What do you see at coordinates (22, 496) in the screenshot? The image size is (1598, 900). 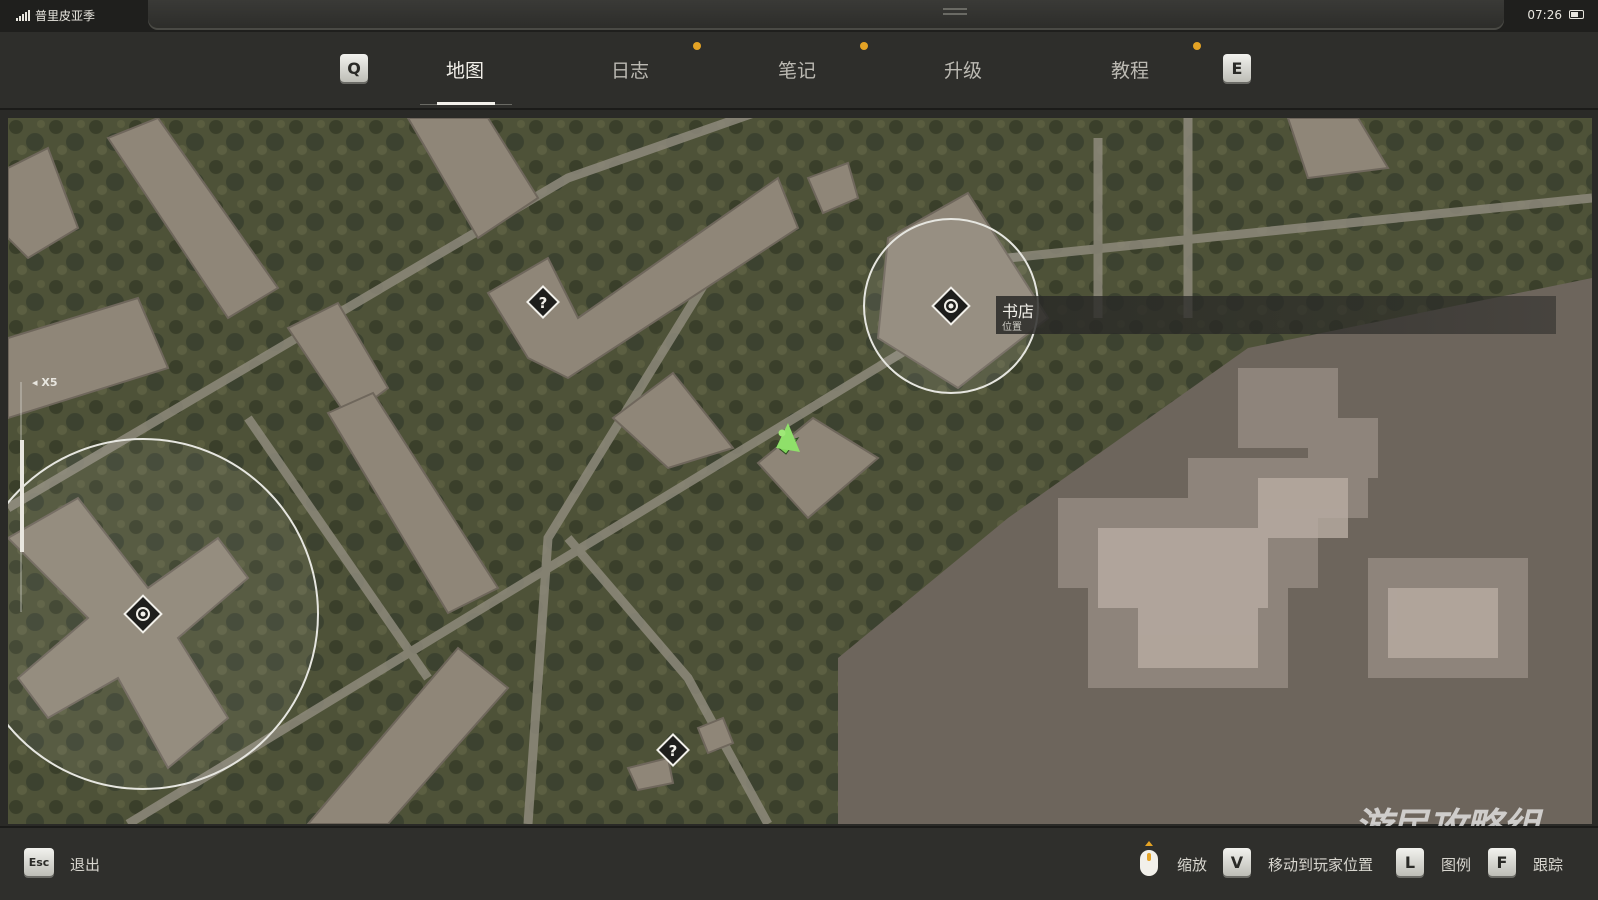 I see `zoom-slider-fill` at bounding box center [22, 496].